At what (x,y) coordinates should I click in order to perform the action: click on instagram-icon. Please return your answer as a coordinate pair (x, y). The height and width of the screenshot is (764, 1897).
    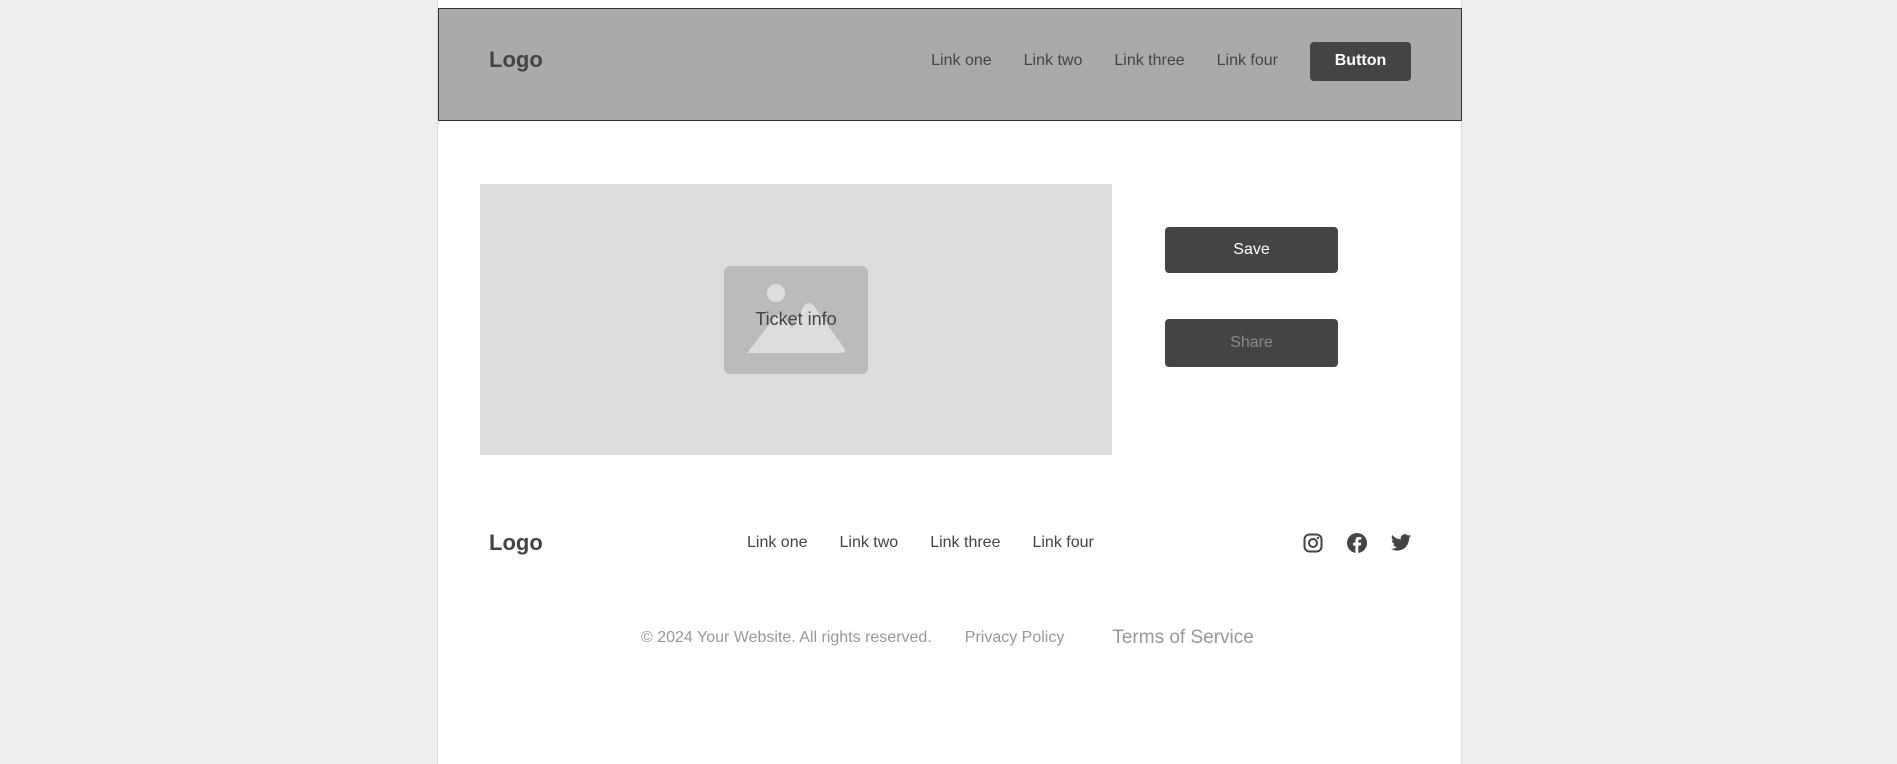
    Looking at the image, I should click on (1313, 543).